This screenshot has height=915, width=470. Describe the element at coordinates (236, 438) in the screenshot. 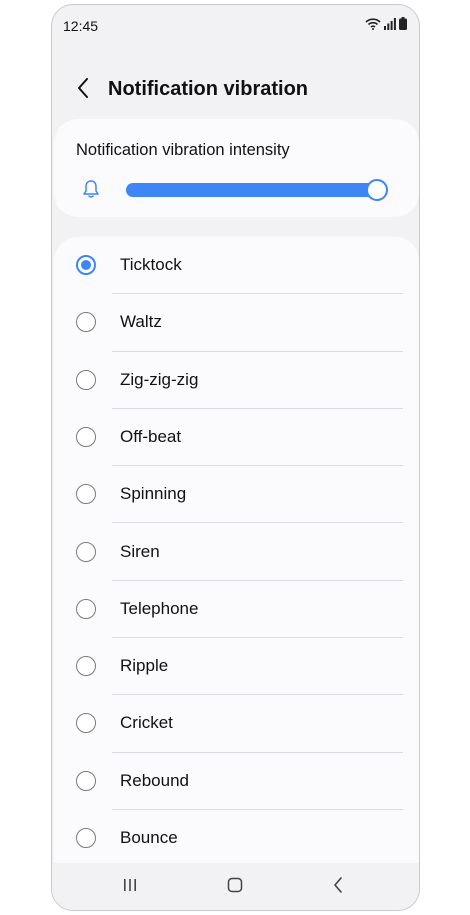

I see `vibration-option: Off-beat` at that location.